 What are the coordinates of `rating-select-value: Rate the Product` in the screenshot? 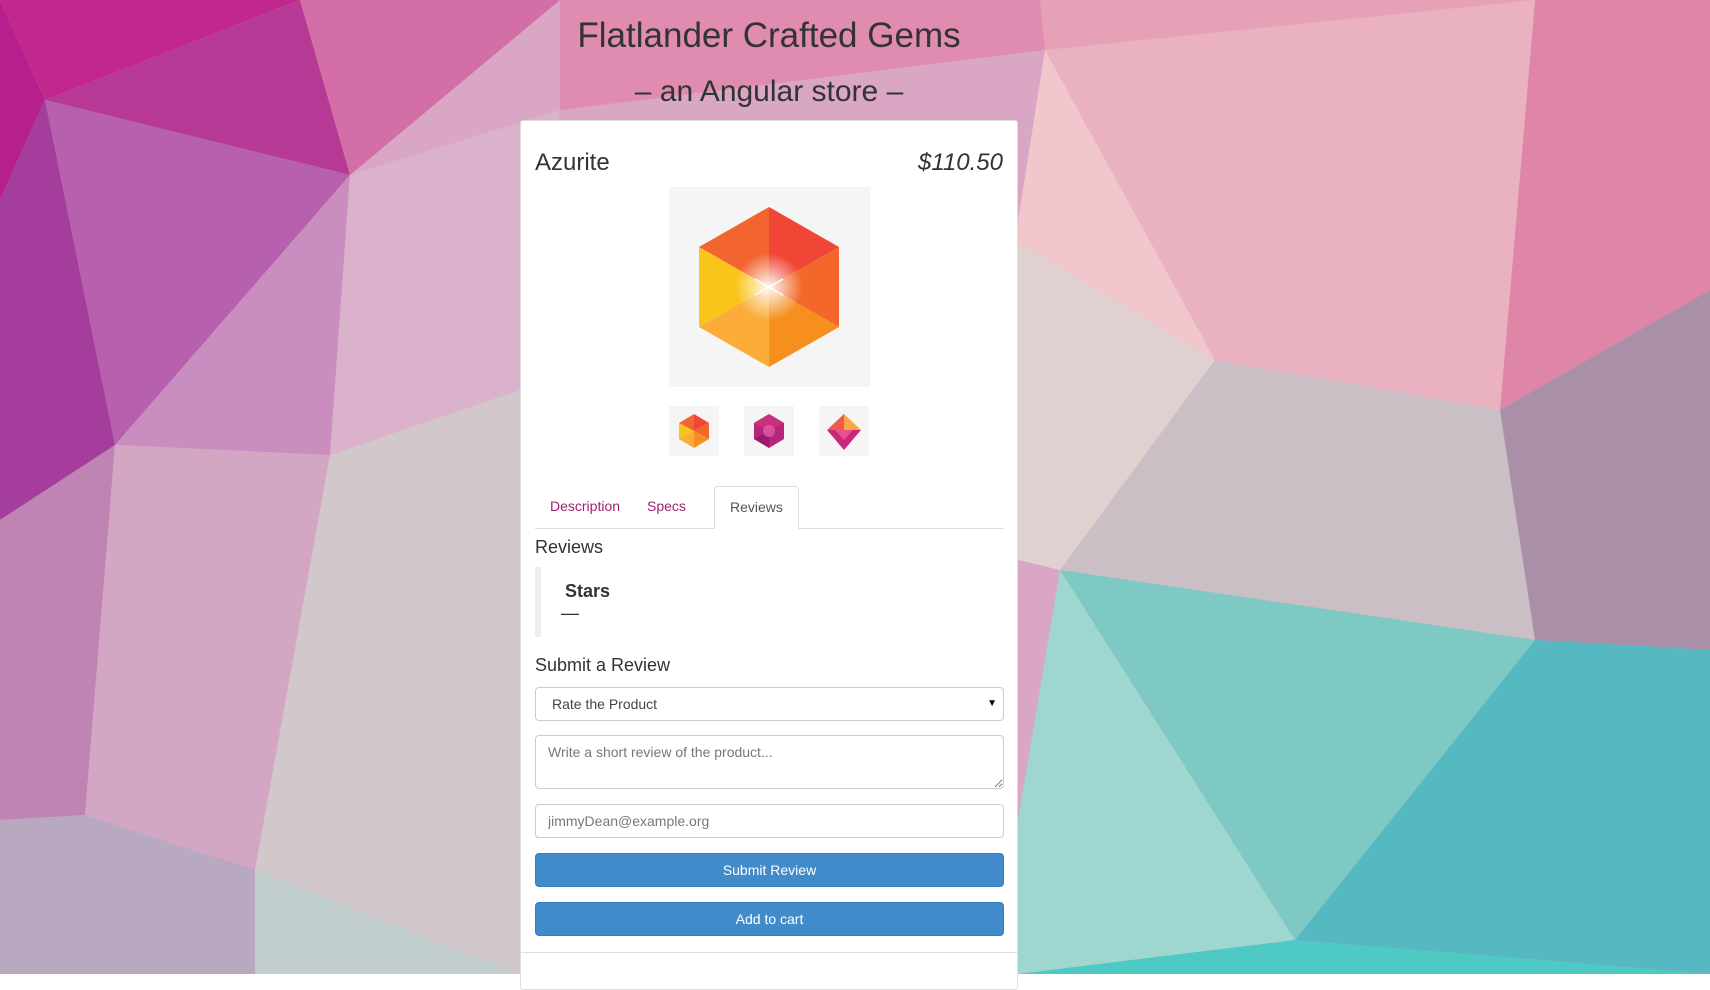 It's located at (605, 704).